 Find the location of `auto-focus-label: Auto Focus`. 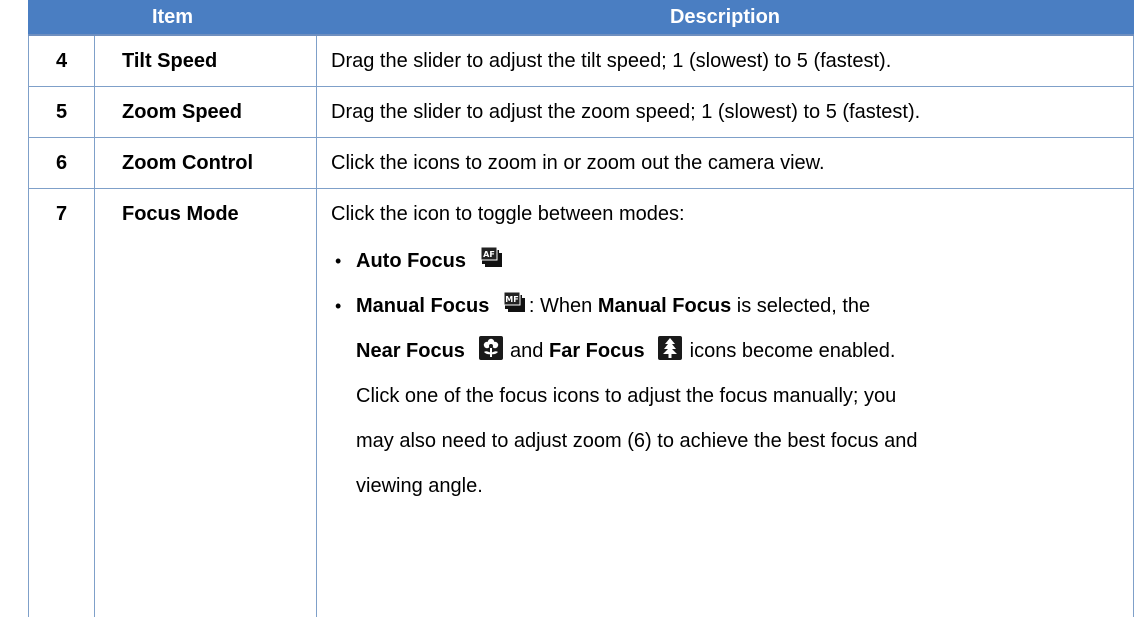

auto-focus-label: Auto Focus is located at coordinates (411, 261).